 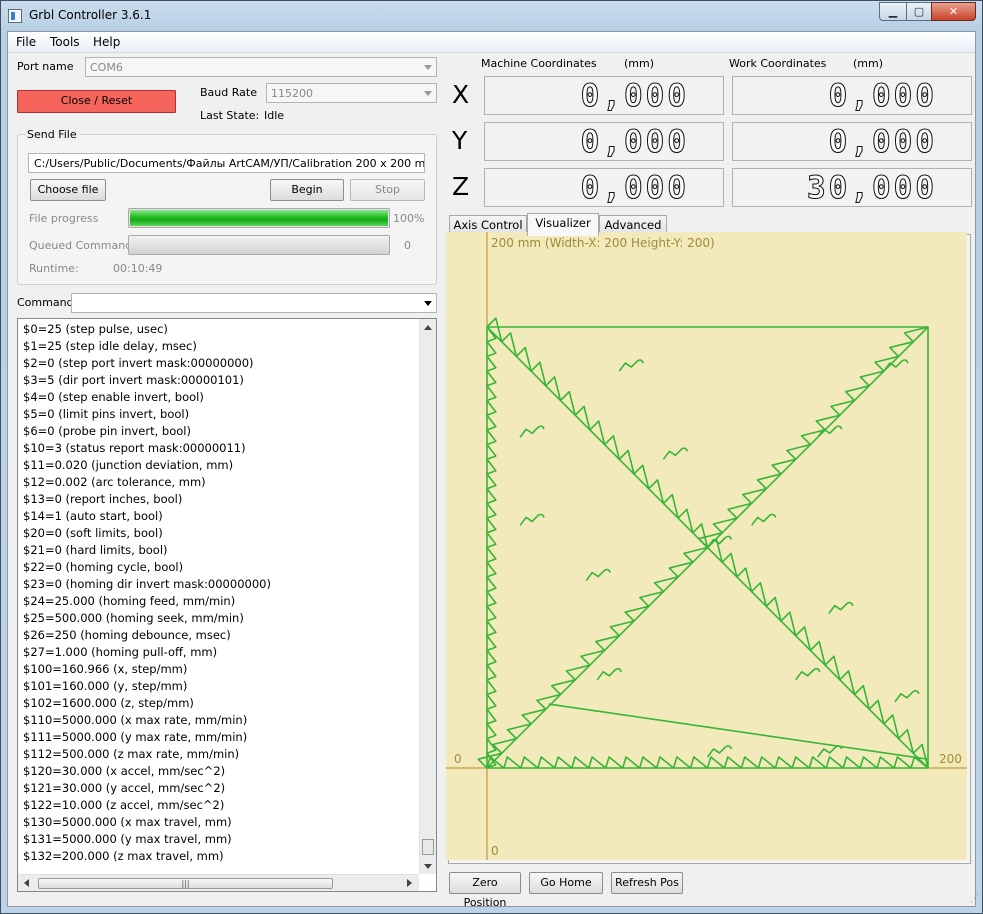 I want to click on port-select: COM6, so click(x=261, y=67).